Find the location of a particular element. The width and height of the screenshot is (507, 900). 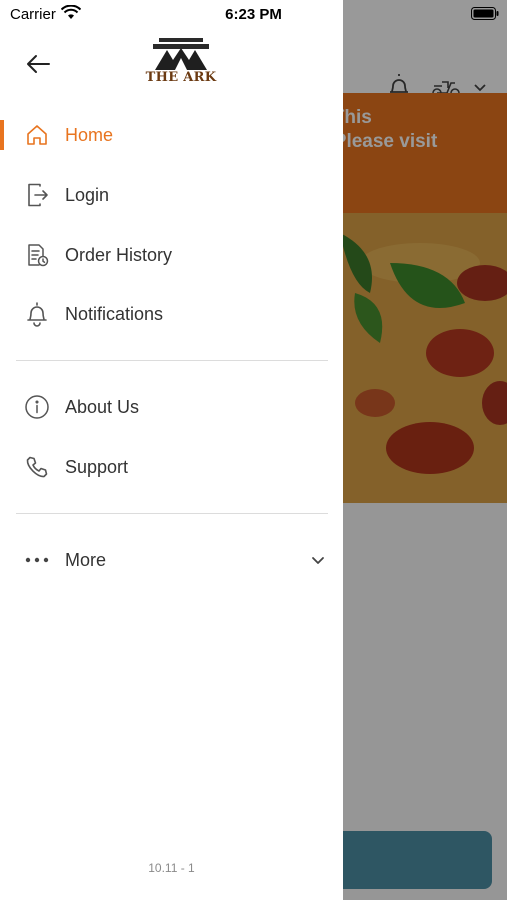

logo-text: THE ARK is located at coordinates (181, 77).